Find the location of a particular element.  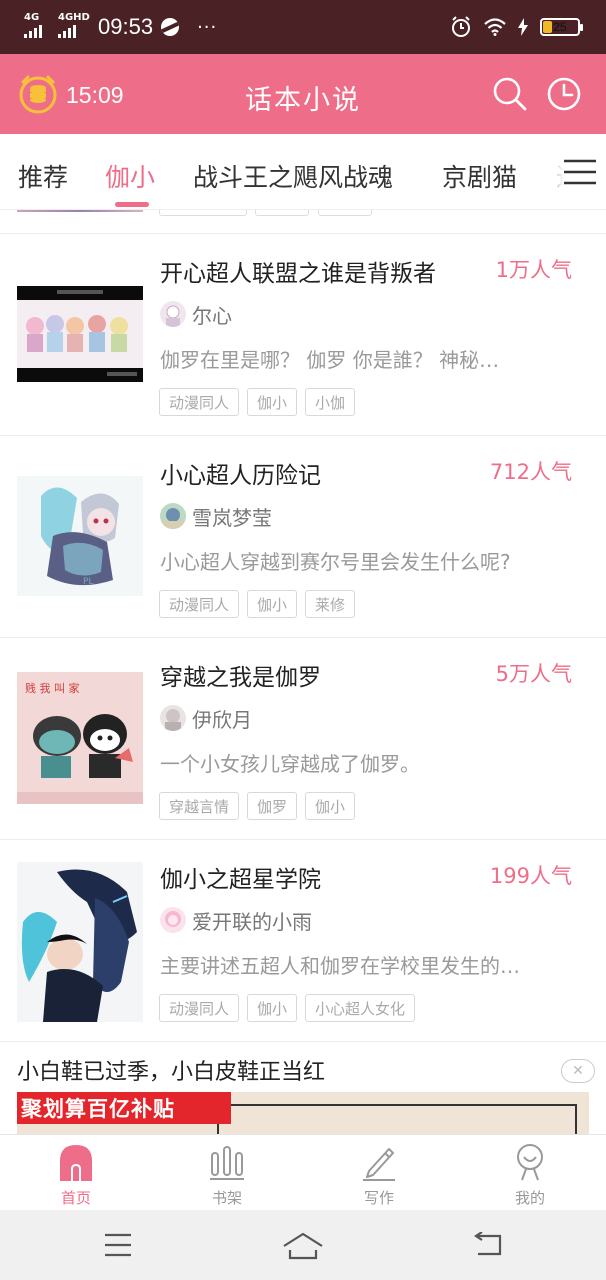

back-icon is located at coordinates (488, 1245).